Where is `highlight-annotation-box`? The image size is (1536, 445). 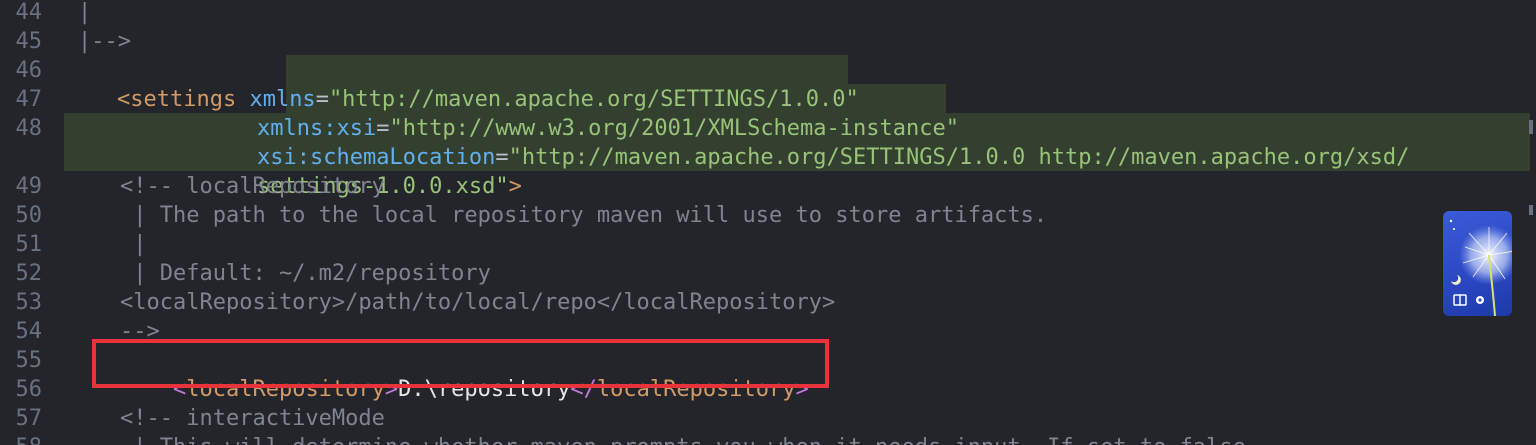
highlight-annotation-box is located at coordinates (460, 363).